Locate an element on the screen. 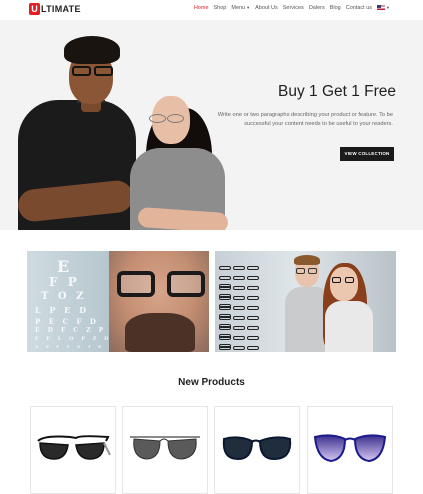 The height and width of the screenshot is (494, 423). nav-item-shop: Shop is located at coordinates (220, 8).